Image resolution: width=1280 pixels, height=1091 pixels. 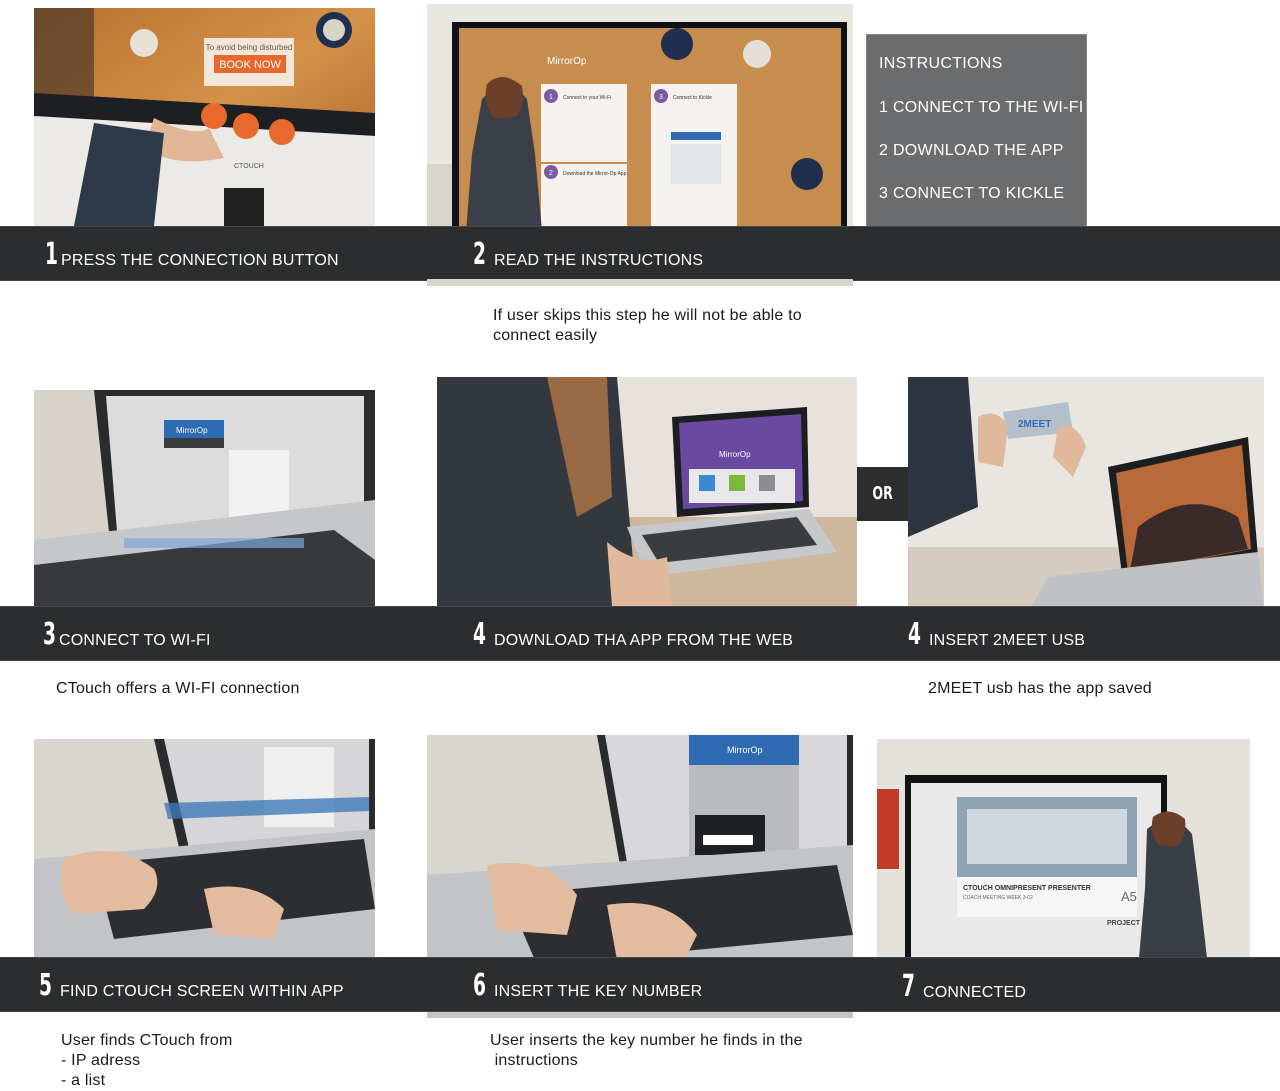 I want to click on step-1: 1 PRESS THE CONNECTION BUTTON, so click(x=192, y=255).